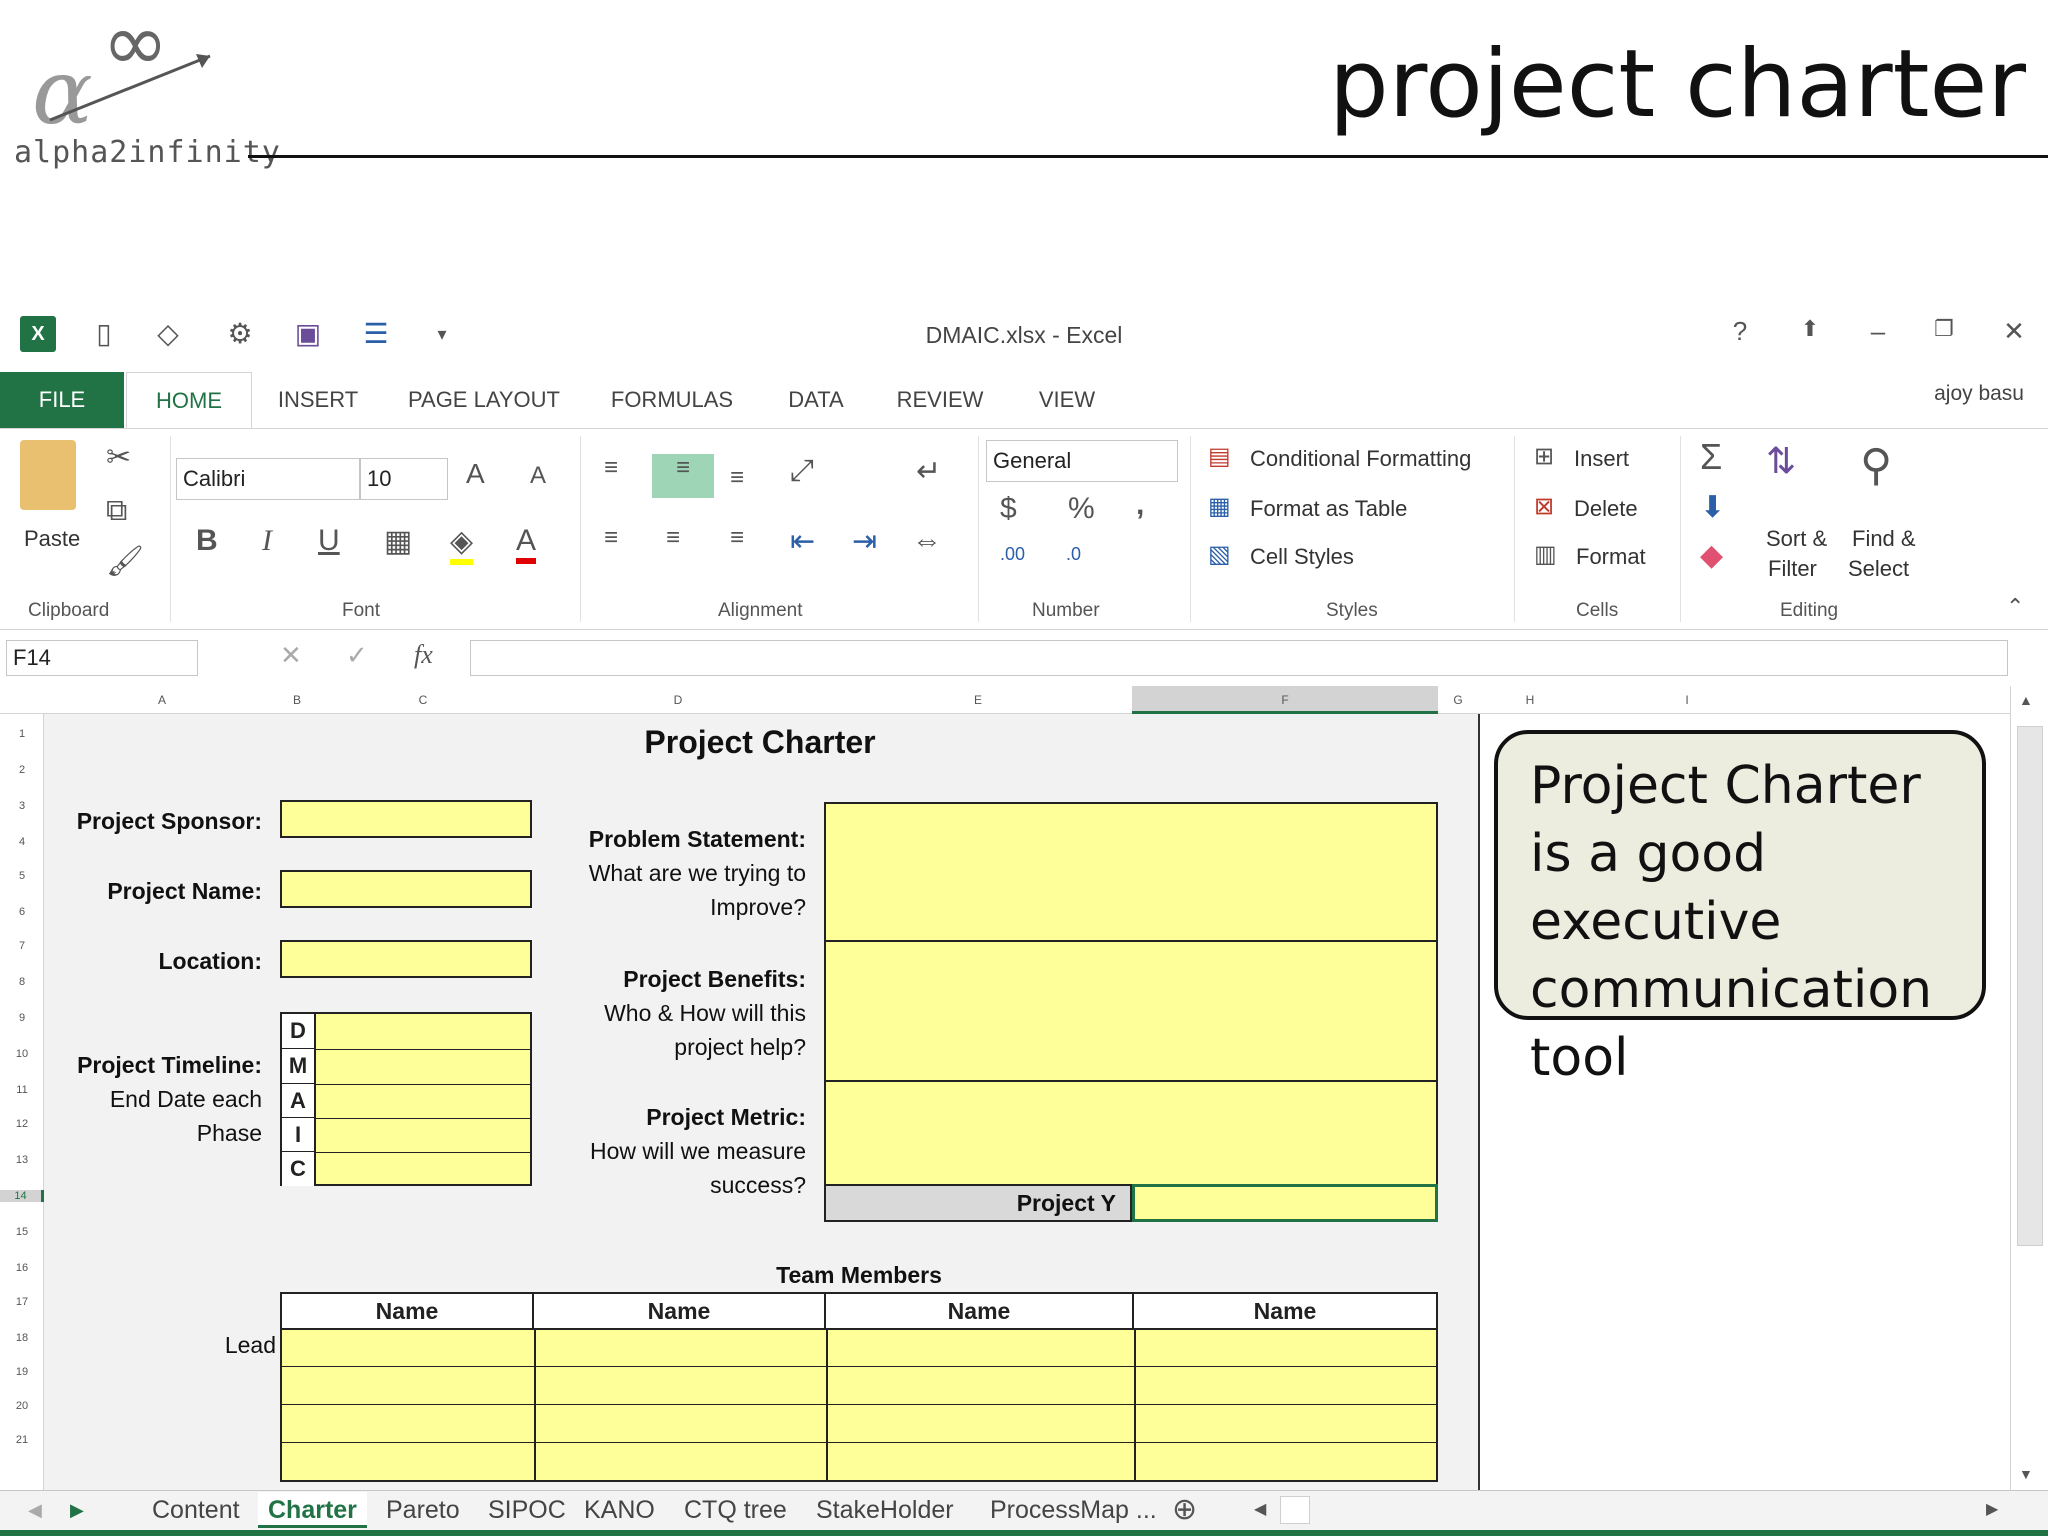  Describe the element at coordinates (207, 541) in the screenshot. I see `bold-button: B` at that location.